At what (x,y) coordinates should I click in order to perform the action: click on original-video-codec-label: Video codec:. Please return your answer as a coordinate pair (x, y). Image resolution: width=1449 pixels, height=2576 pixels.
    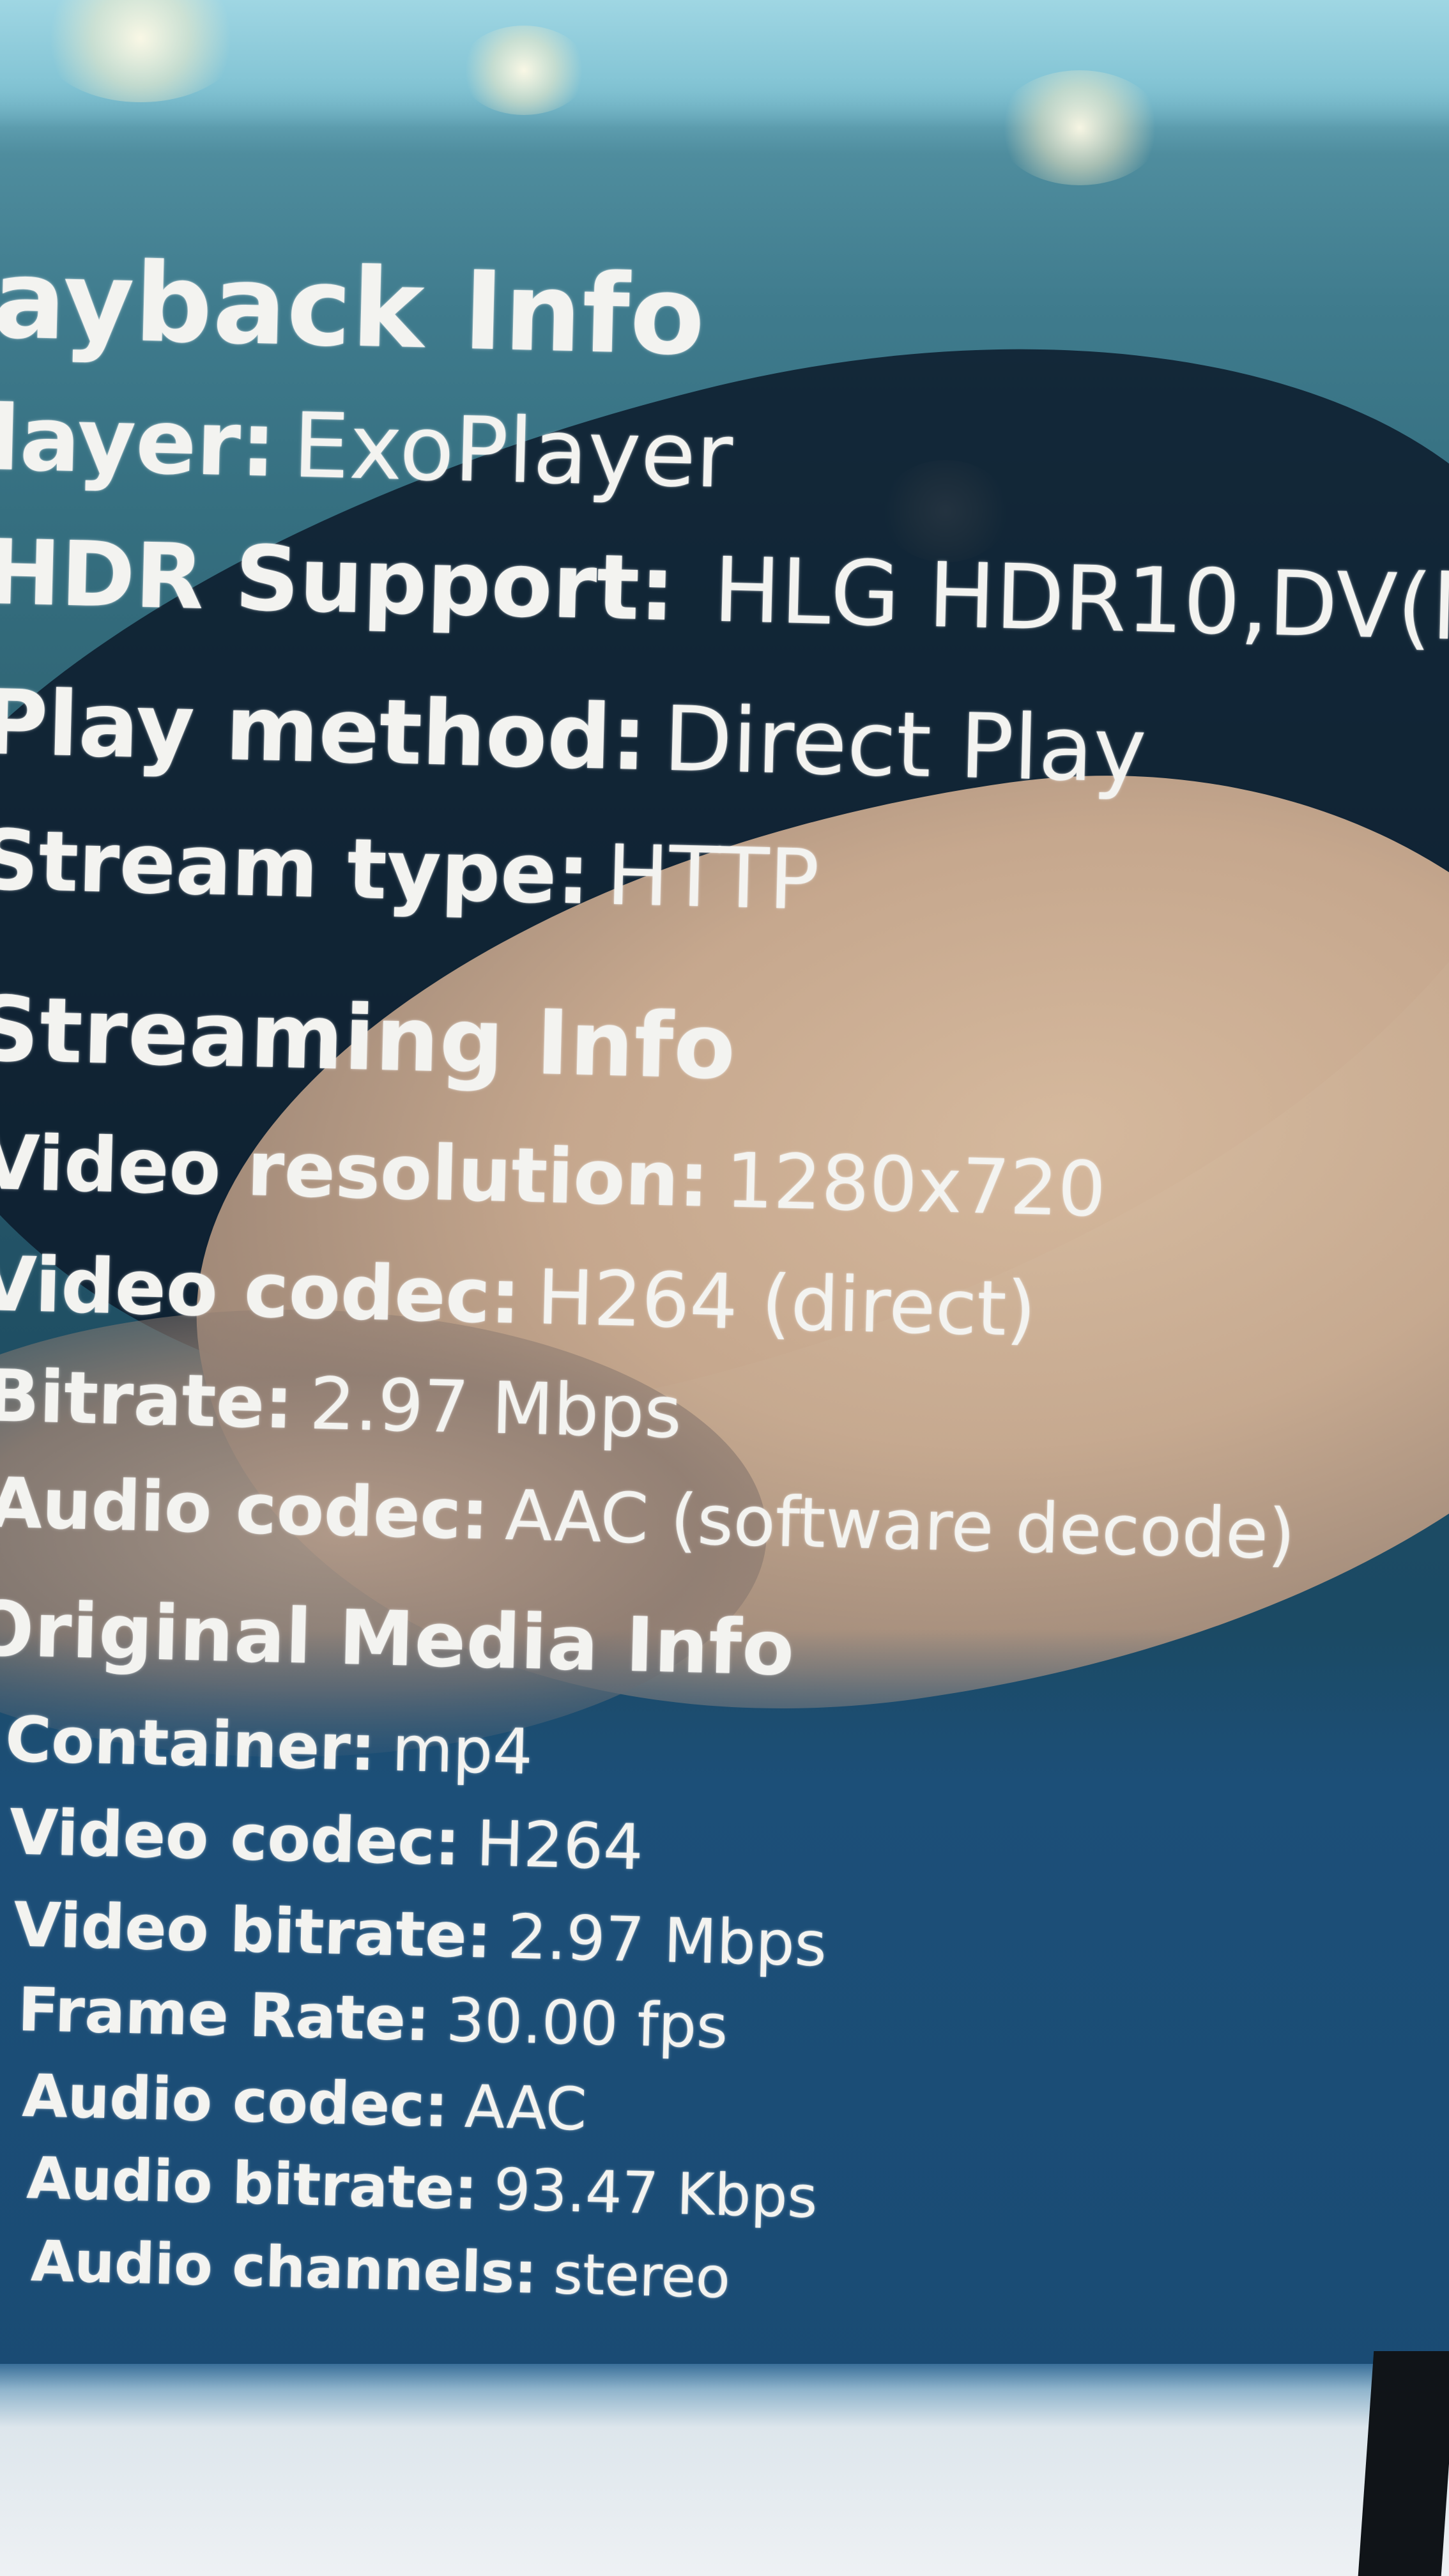
    Looking at the image, I should click on (234, 1838).